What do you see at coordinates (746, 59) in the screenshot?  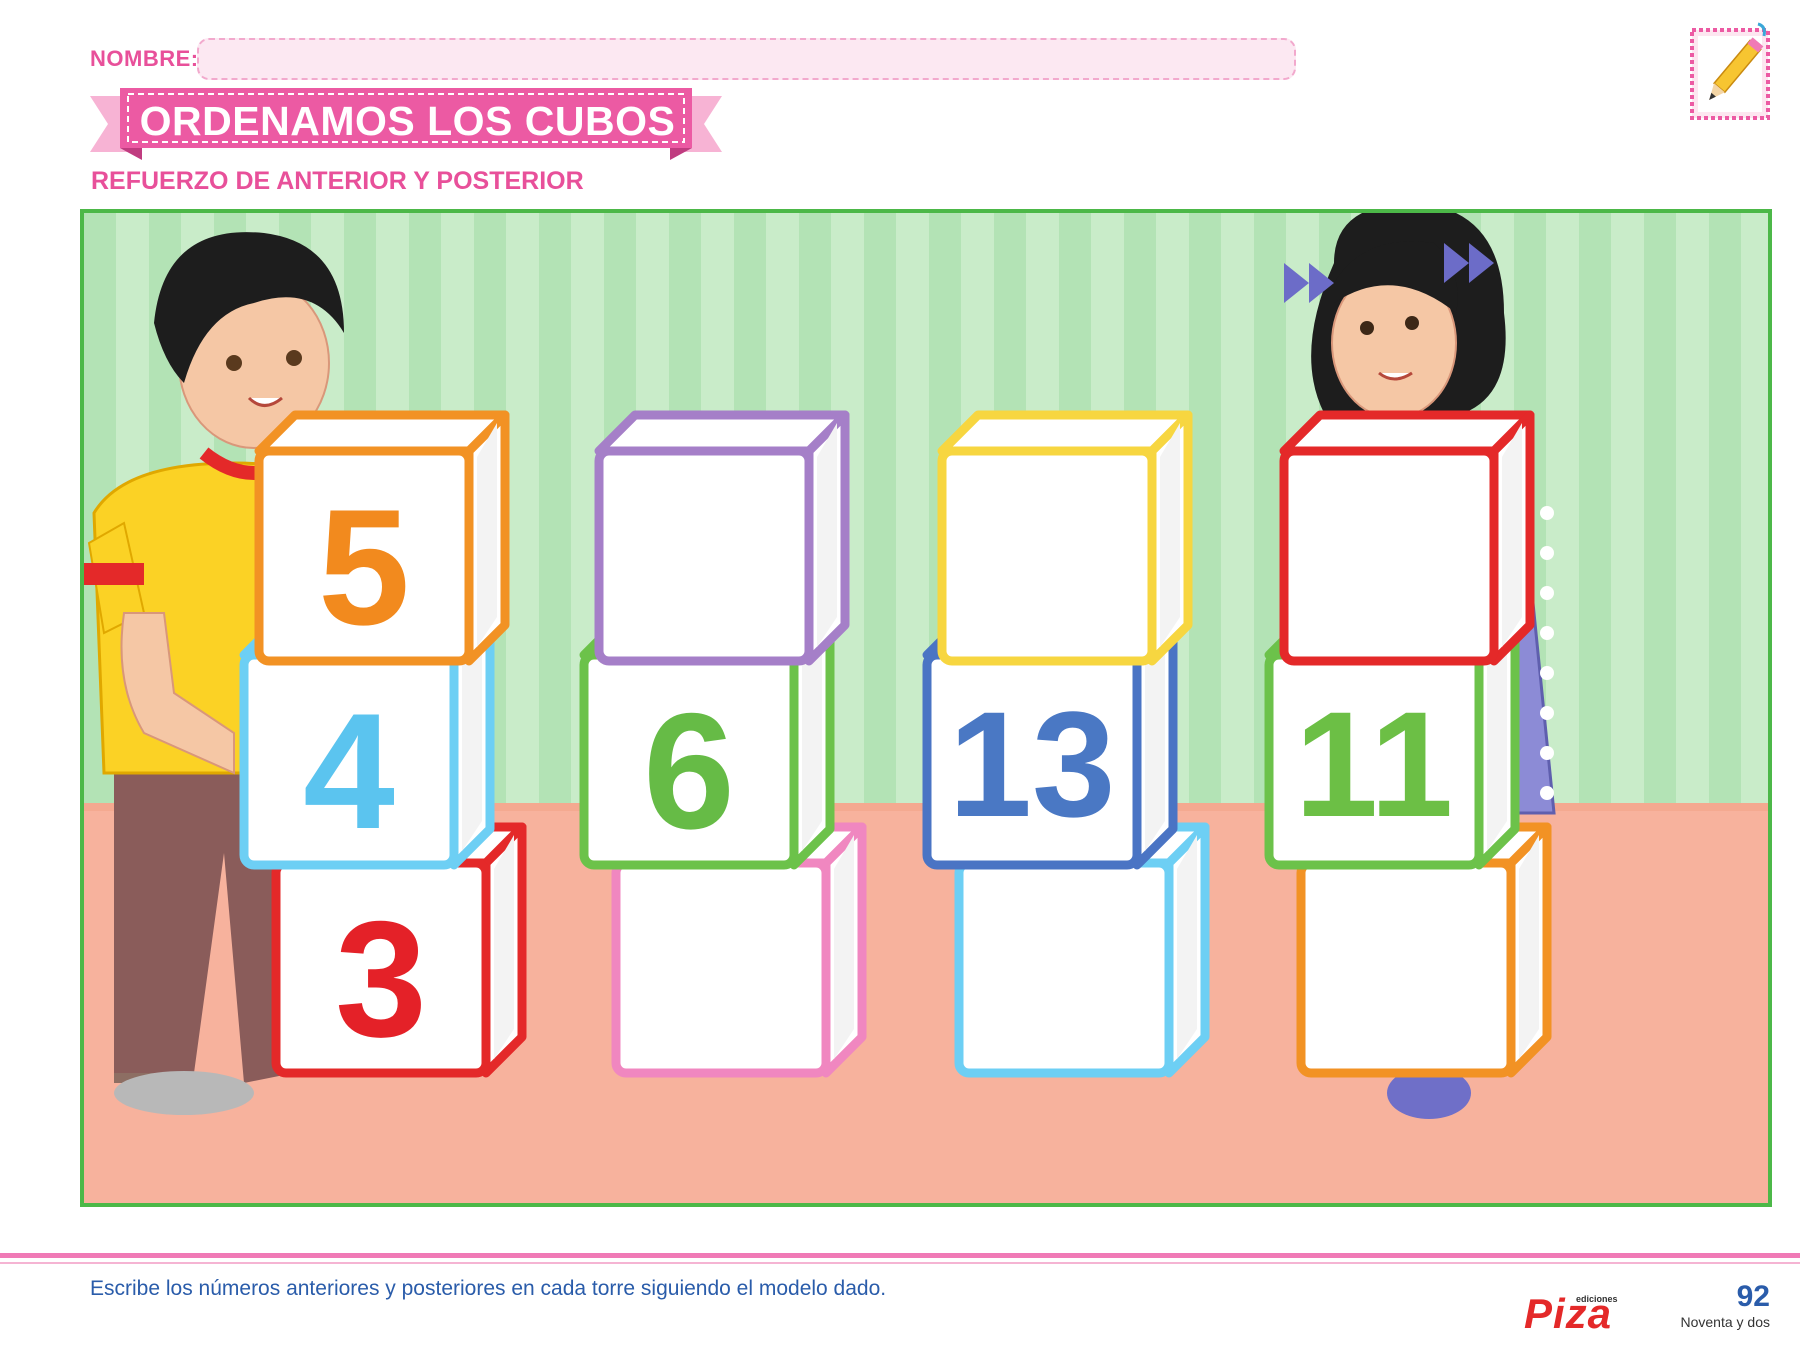 I see `name-input` at bounding box center [746, 59].